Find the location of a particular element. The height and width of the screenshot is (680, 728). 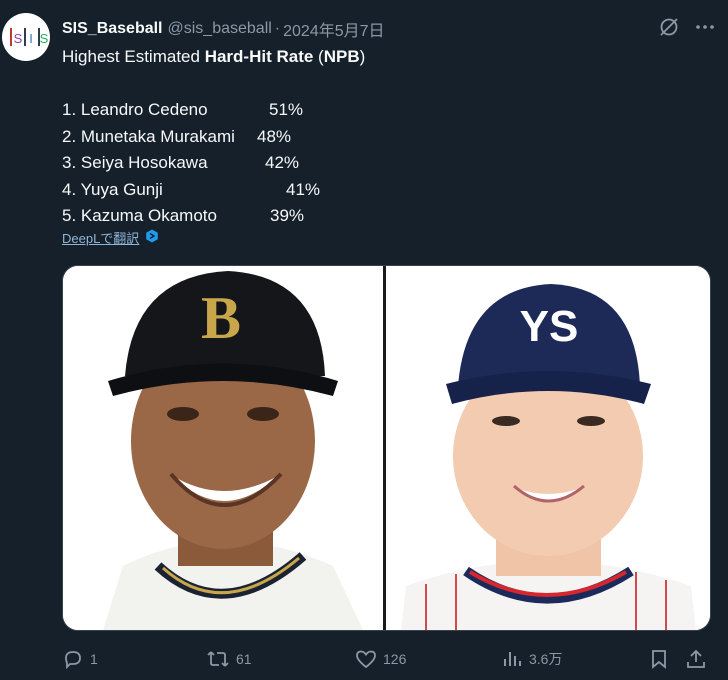

avatar: S I S is located at coordinates (26, 37).